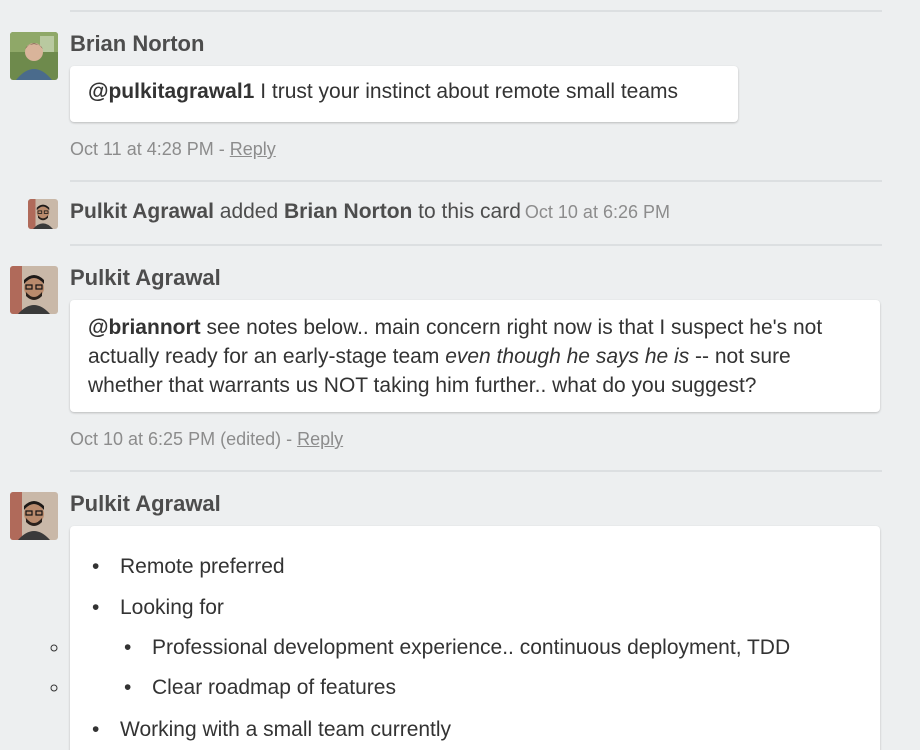  What do you see at coordinates (43, 214) in the screenshot?
I see `avatar-pulkit-agrawal-small` at bounding box center [43, 214].